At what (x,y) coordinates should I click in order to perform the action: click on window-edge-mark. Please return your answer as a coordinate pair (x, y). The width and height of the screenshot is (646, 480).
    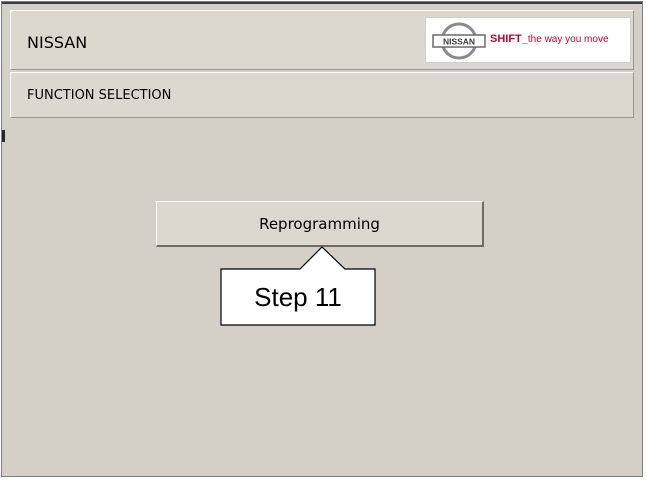
    Looking at the image, I should click on (3, 136).